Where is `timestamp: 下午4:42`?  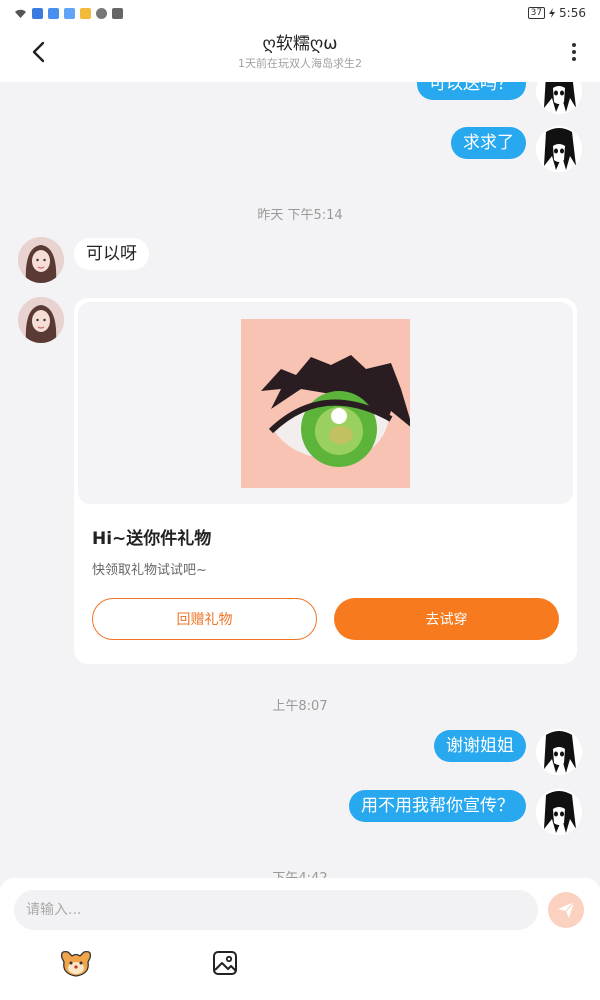 timestamp: 下午4:42 is located at coordinates (300, 872).